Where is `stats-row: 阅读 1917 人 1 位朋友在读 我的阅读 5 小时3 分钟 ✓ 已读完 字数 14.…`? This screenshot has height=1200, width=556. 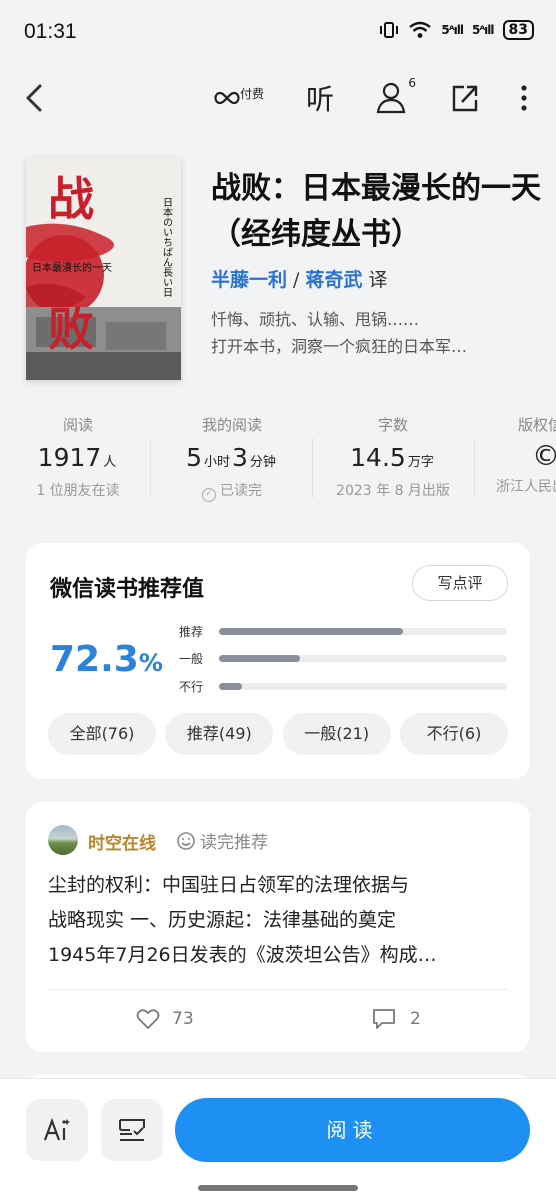 stats-row: 阅读 1917 人 1 位朋友在读 我的阅读 5 小时3 分钟 ✓ 已读完 字数 14.… is located at coordinates (278, 464).